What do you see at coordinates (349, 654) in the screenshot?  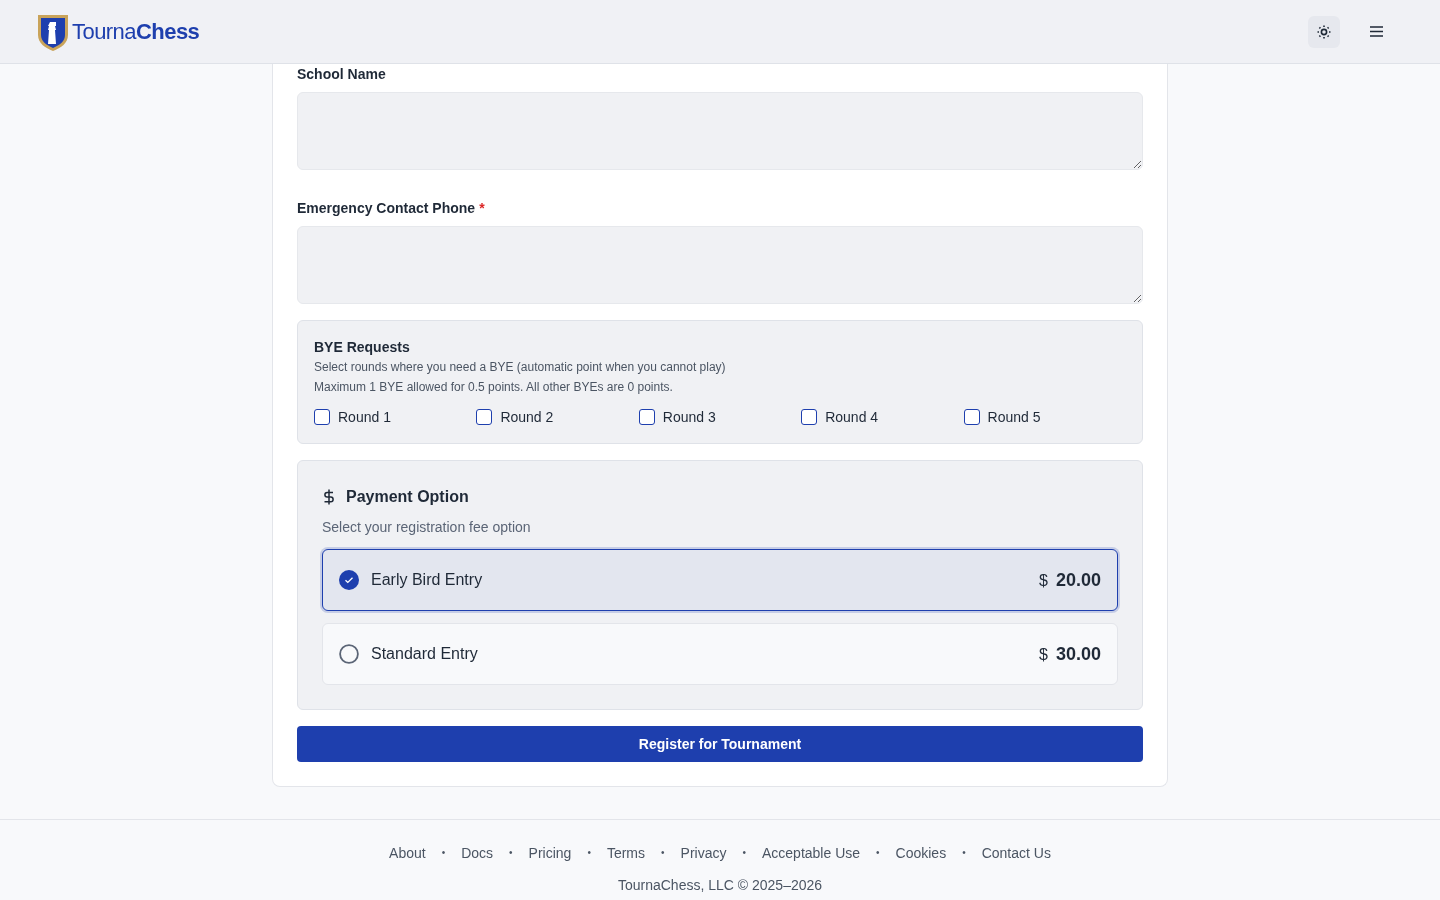 I see `radio-unchecked-icon` at bounding box center [349, 654].